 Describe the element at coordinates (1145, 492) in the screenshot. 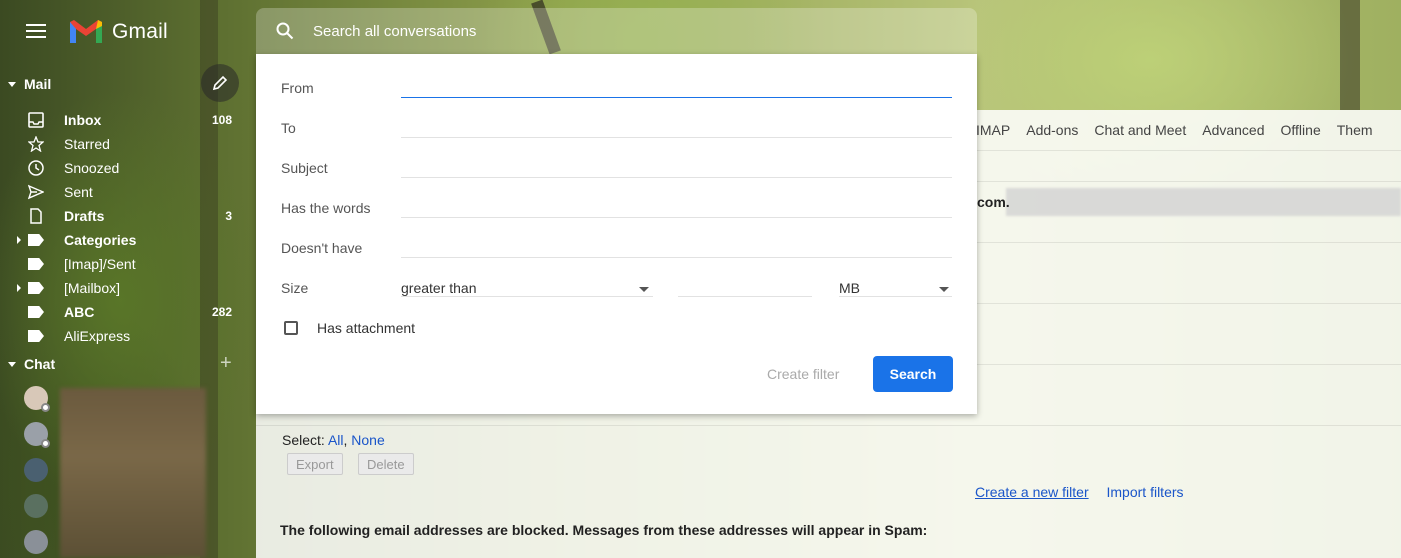

I see `import-filters-link: Import filters` at that location.